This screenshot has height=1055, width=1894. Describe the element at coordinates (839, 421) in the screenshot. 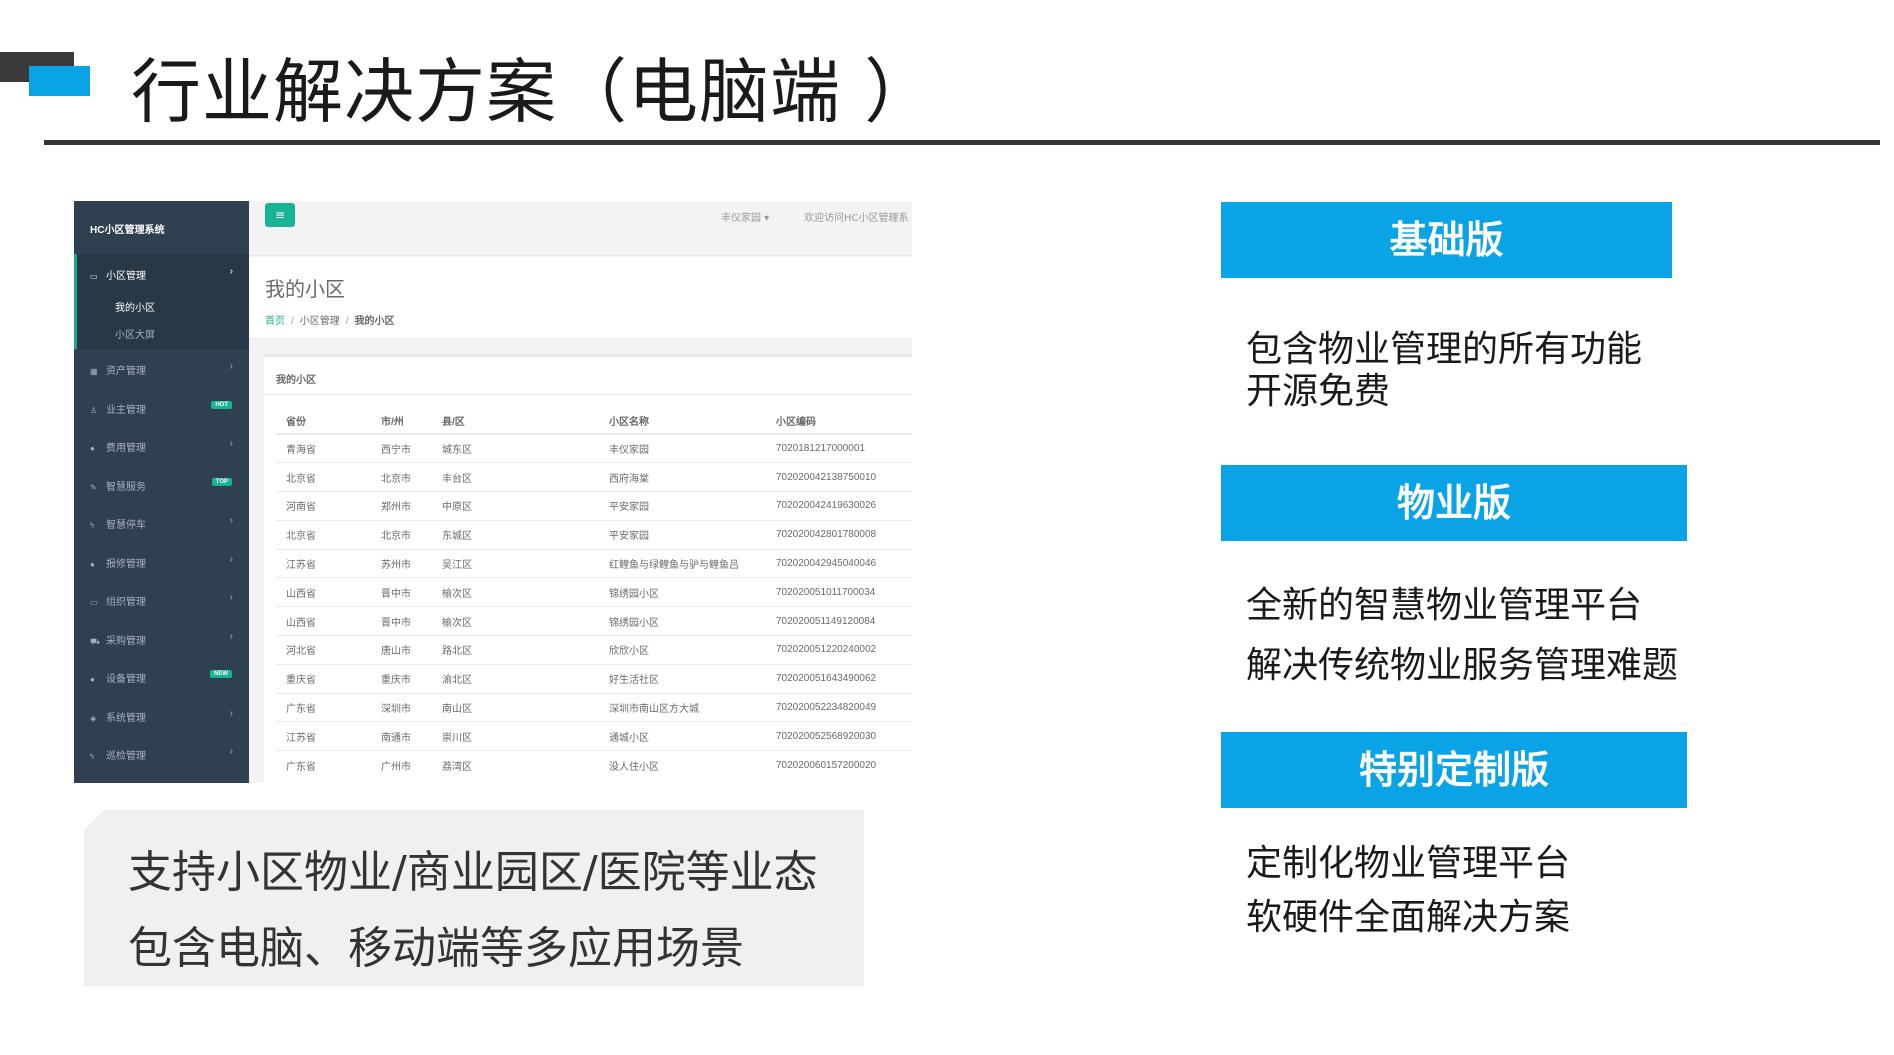

I see `column-header: 小区编码` at that location.